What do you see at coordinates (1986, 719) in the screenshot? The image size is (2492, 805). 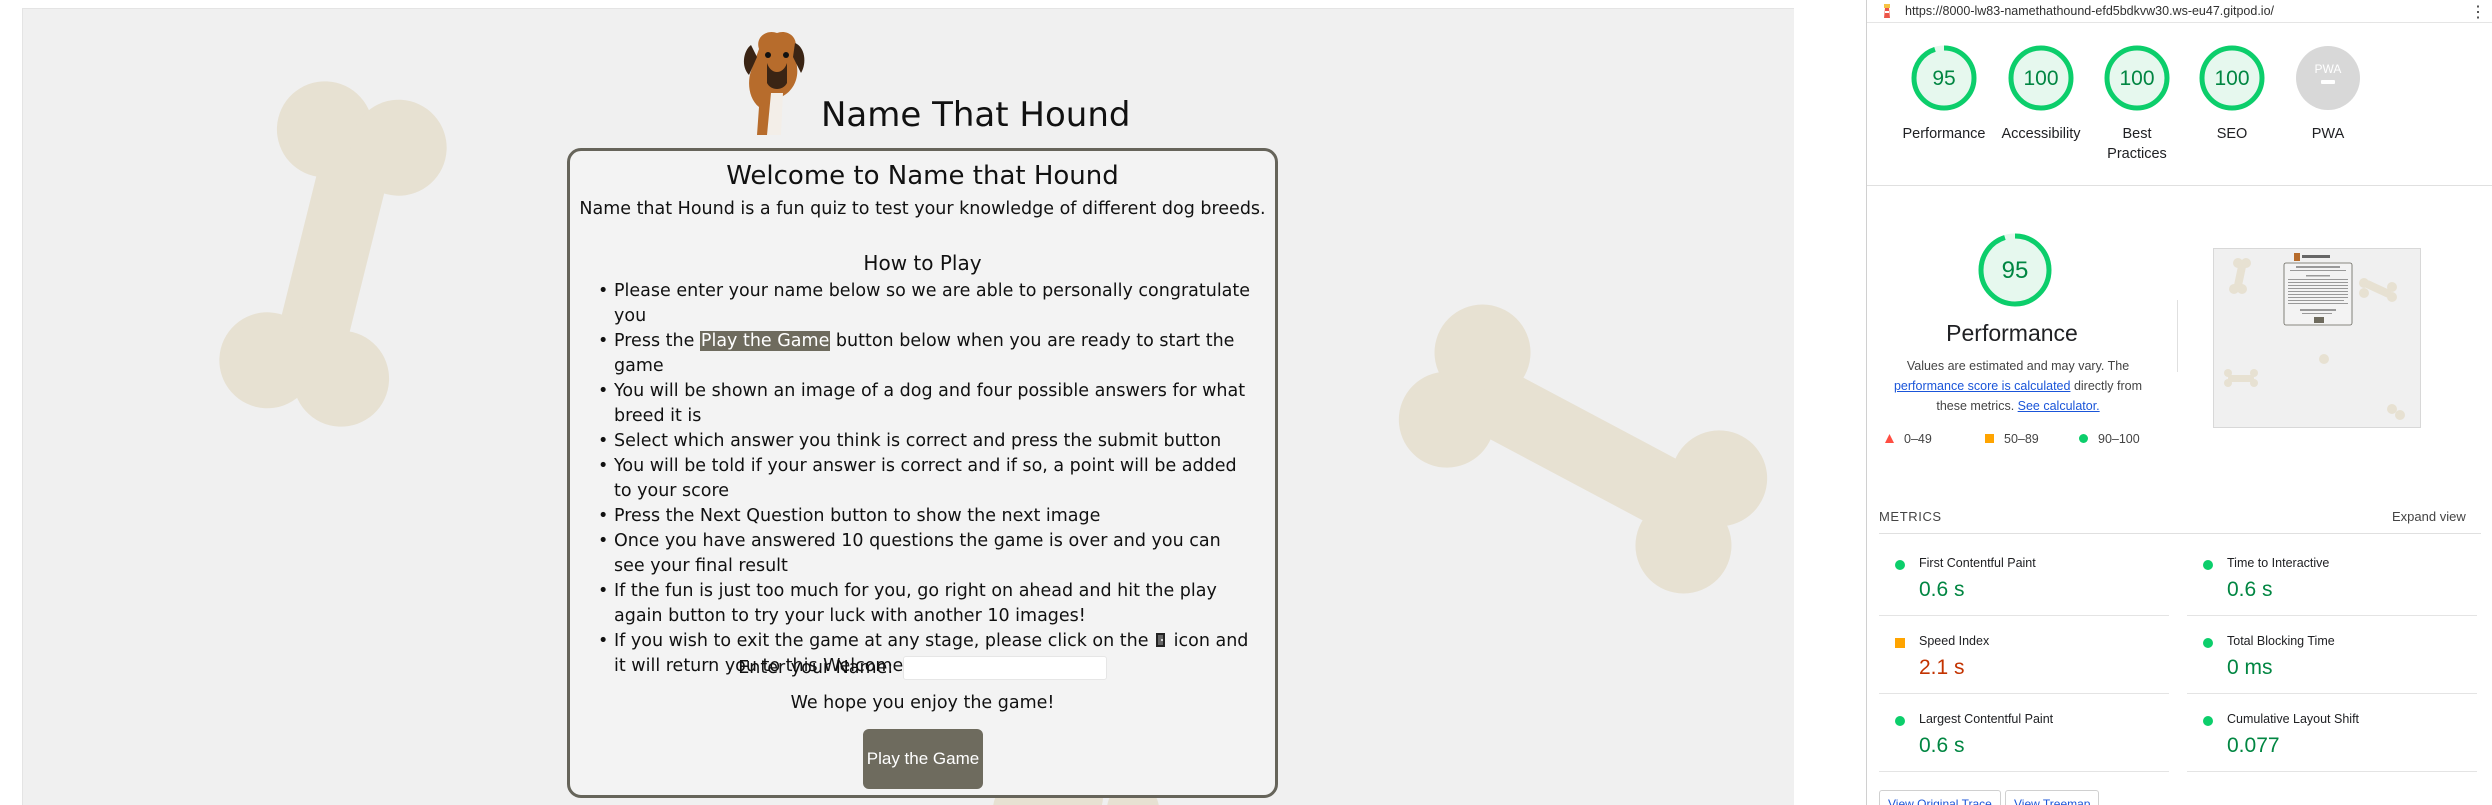 I see `metric-name: Largest Contentful Paint` at bounding box center [1986, 719].